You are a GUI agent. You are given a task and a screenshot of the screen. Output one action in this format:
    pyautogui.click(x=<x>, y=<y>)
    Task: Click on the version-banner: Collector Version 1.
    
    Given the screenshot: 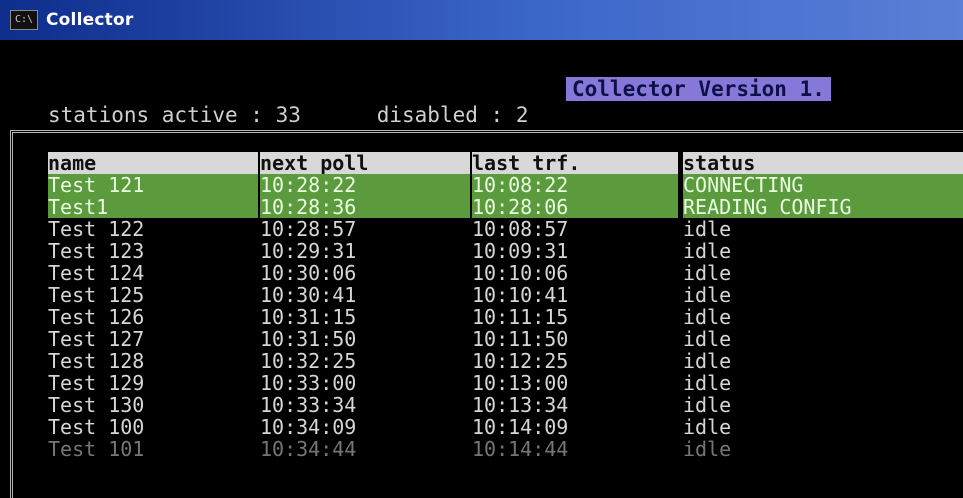 What is the action you would take?
    pyautogui.click(x=698, y=89)
    